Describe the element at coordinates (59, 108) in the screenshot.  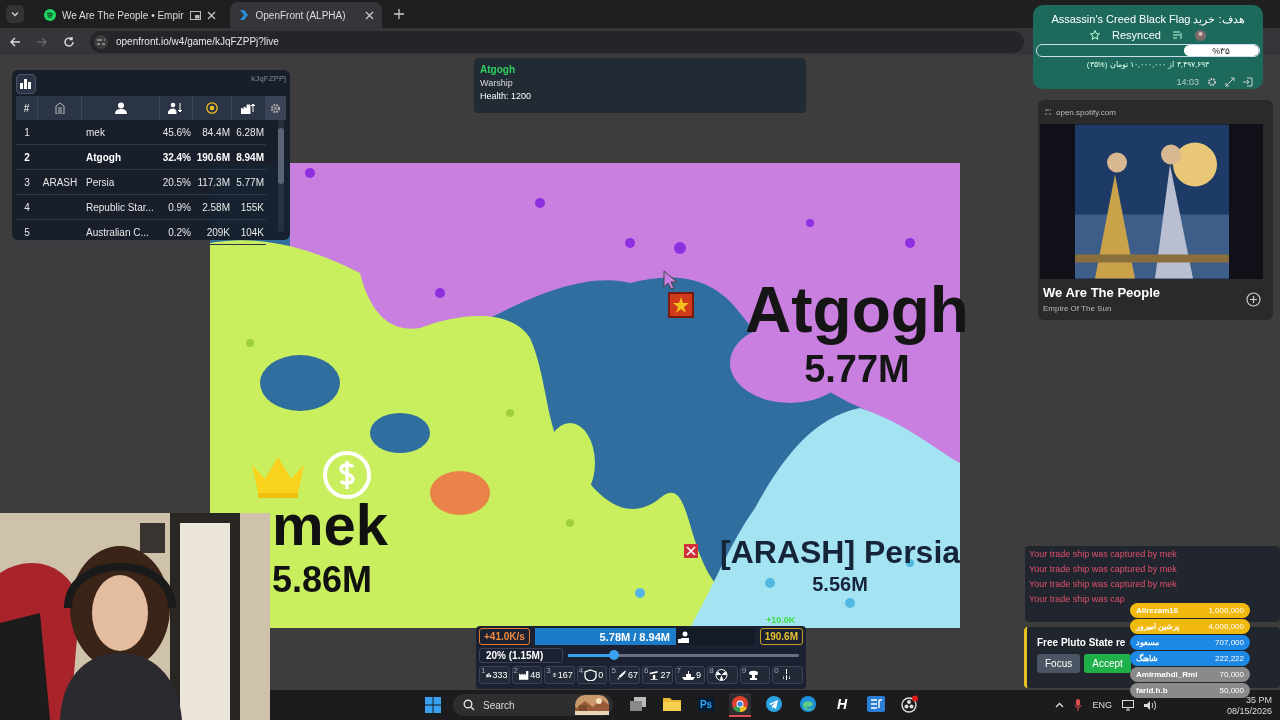
I see `building-icon` at that location.